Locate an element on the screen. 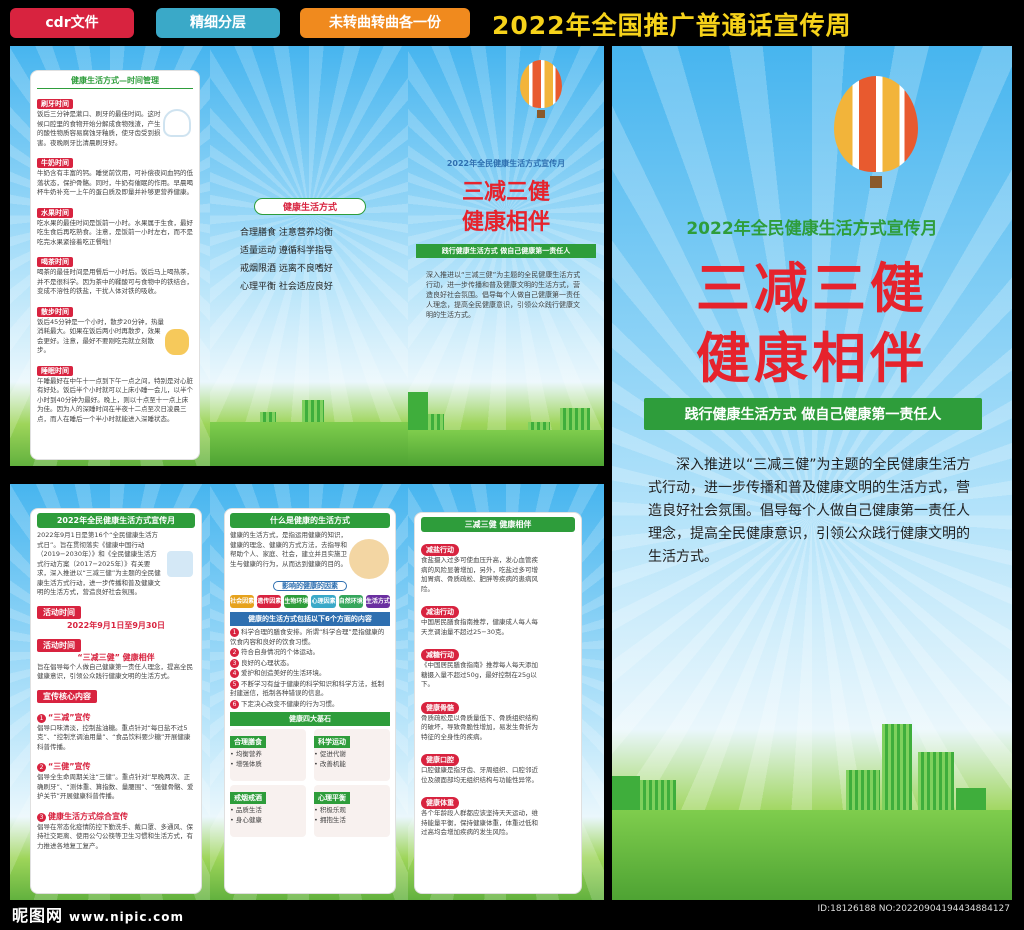  cover-slogan: 践行健康生活方式 做自己健康第一责任人 is located at coordinates (813, 414).